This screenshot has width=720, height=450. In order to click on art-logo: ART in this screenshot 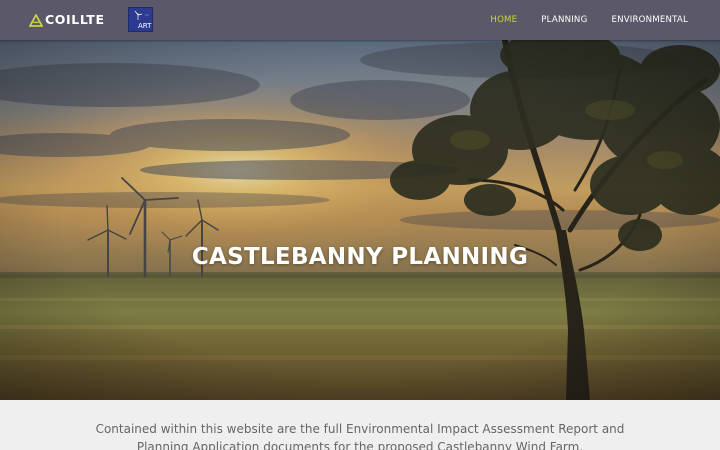, I will do `click(140, 19)`.